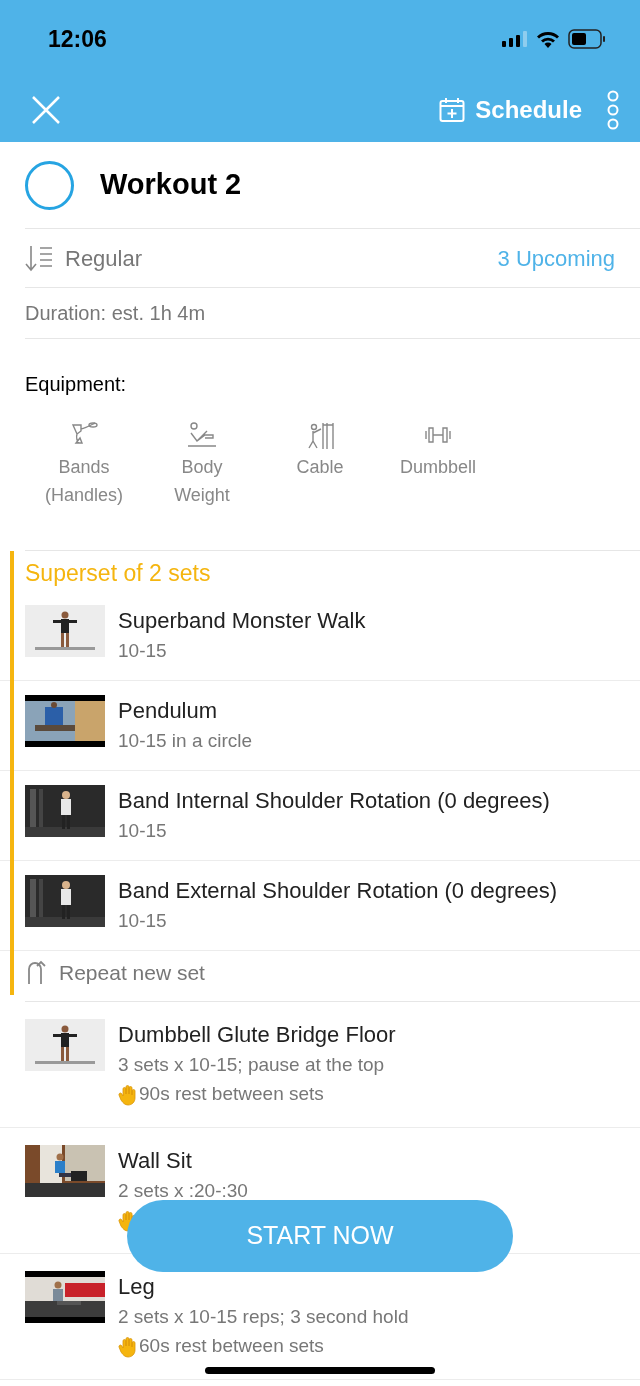 The image size is (640, 1386). Describe the element at coordinates (84, 258) in the screenshot. I see `sort-order-button: Regular` at that location.